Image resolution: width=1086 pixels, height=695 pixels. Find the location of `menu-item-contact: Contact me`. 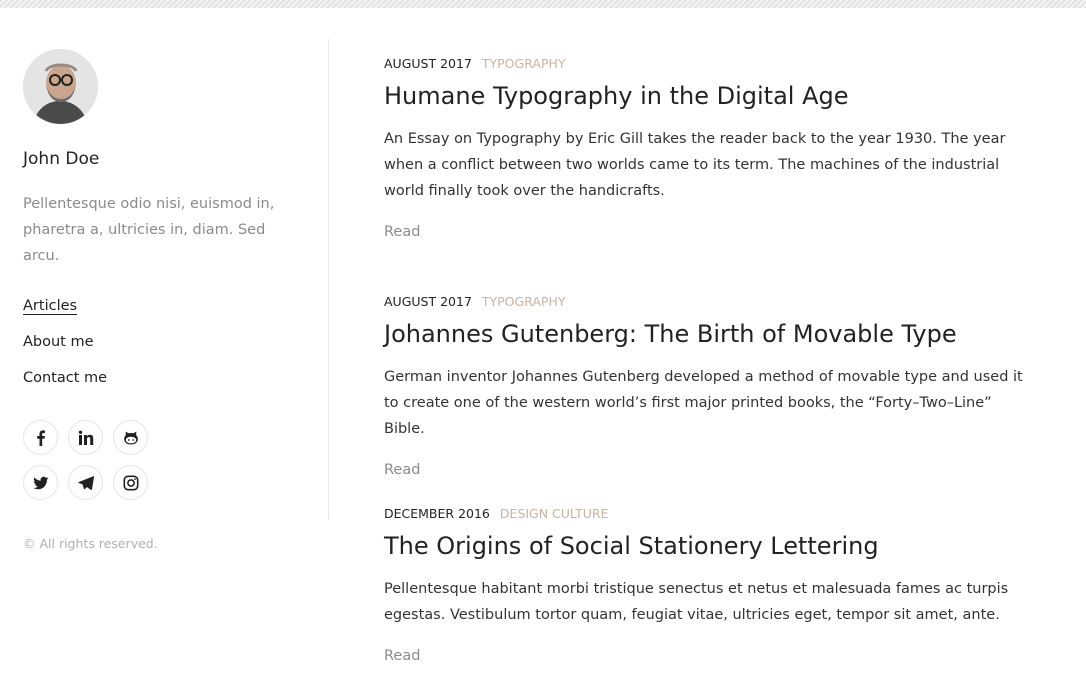

menu-item-contact: Contact me is located at coordinates (65, 385).